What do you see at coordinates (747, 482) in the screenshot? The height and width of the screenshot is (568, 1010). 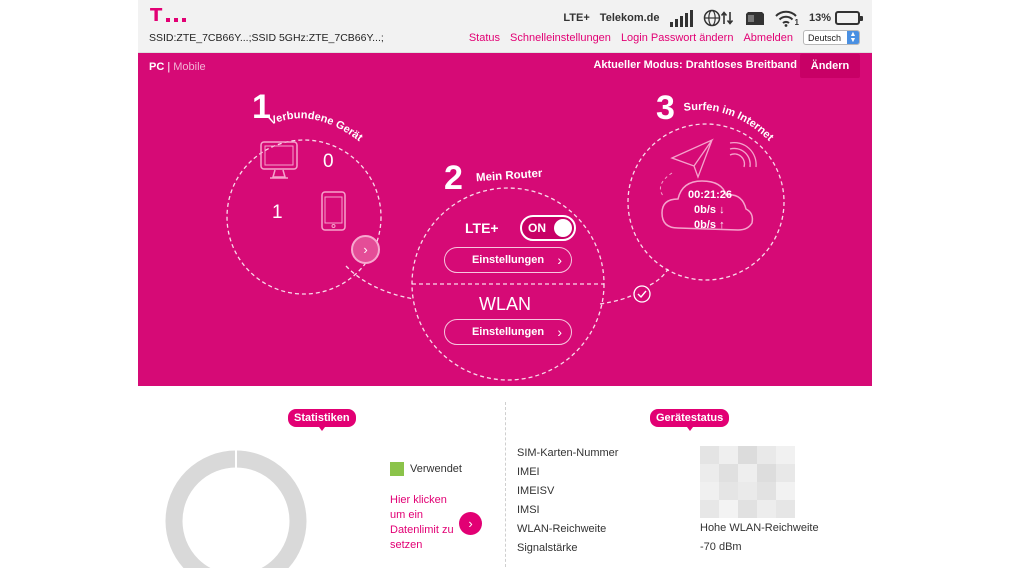 I see `redacted-values` at bounding box center [747, 482].